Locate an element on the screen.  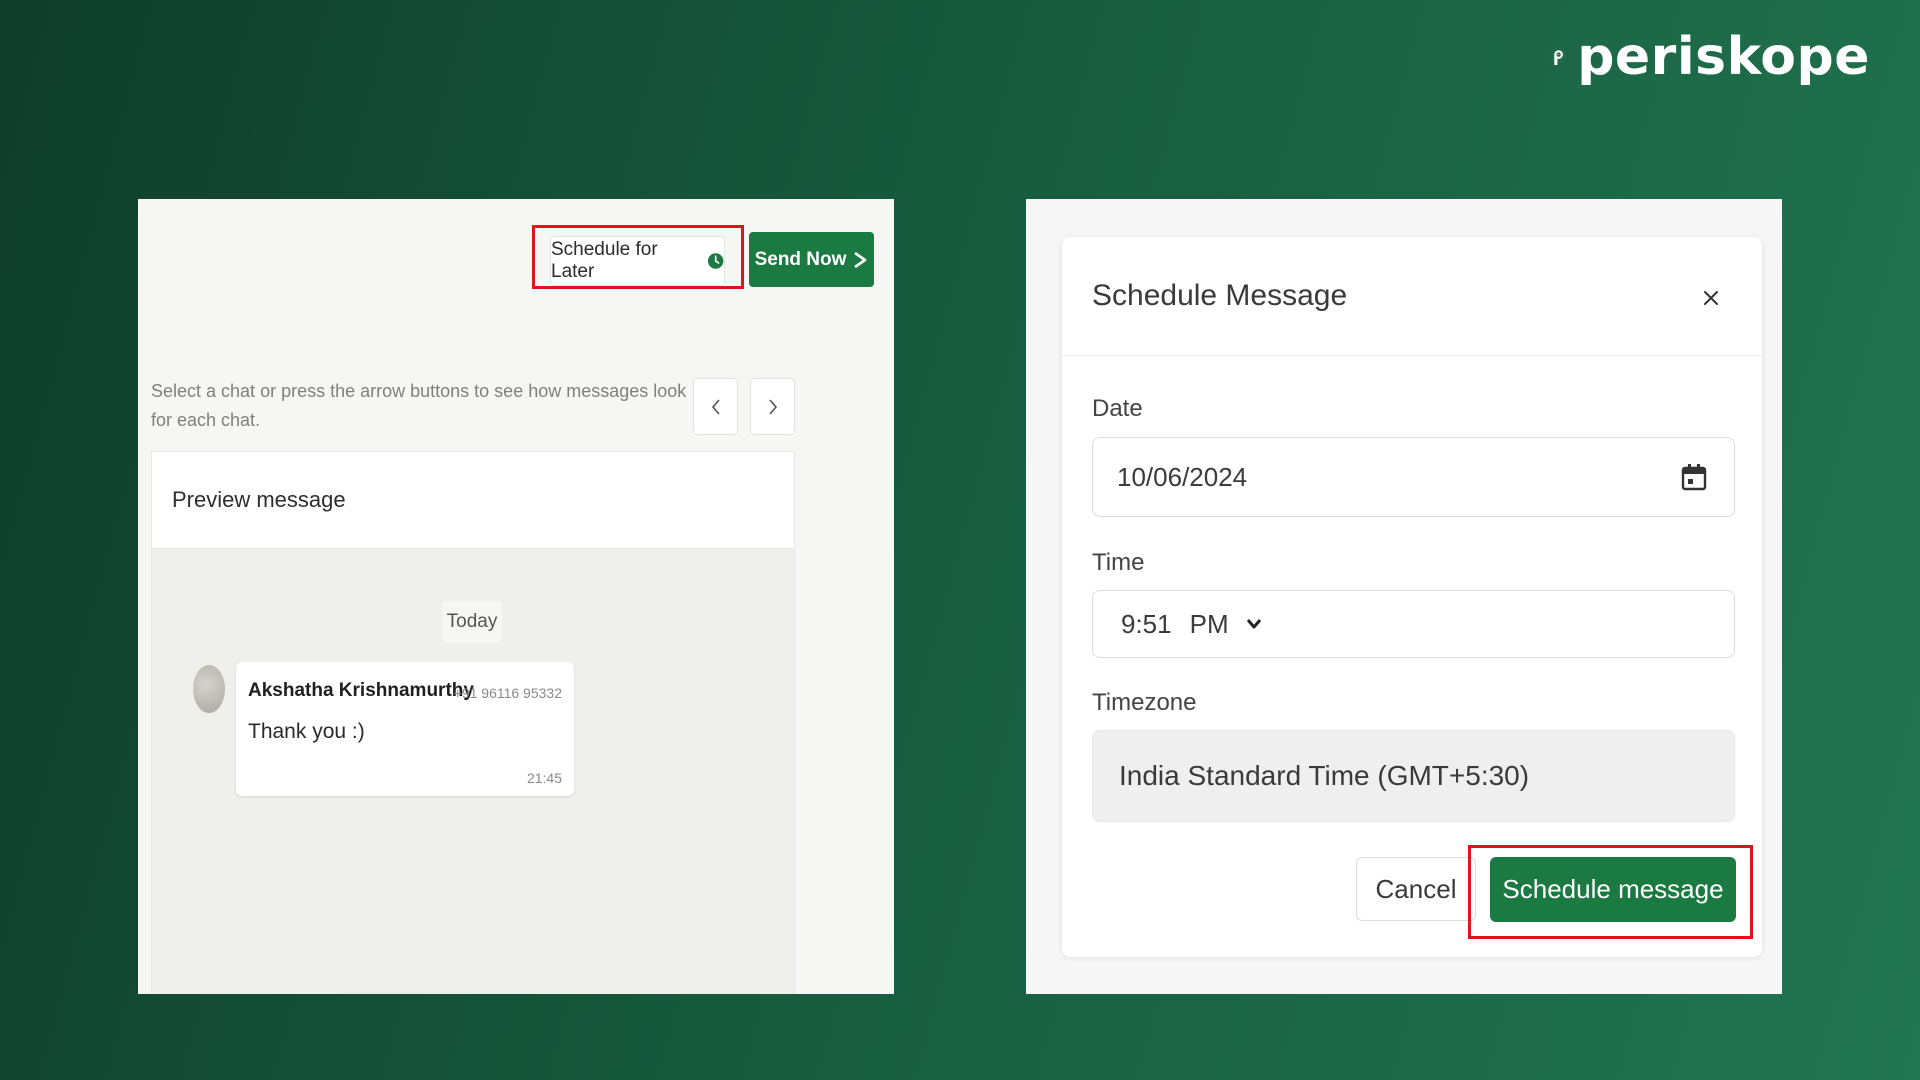
time-field: 9:51 PM is located at coordinates (1413, 624).